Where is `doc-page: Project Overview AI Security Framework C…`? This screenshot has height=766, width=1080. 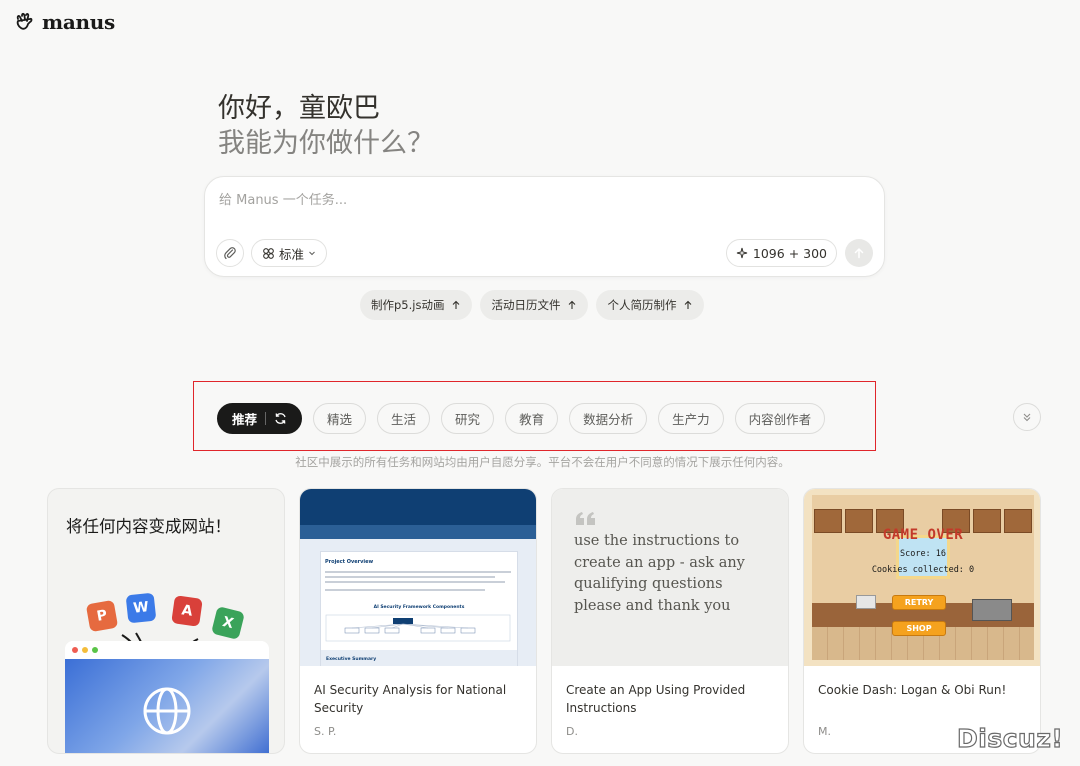
doc-page: Project Overview AI Security Framework C… is located at coordinates (419, 608).